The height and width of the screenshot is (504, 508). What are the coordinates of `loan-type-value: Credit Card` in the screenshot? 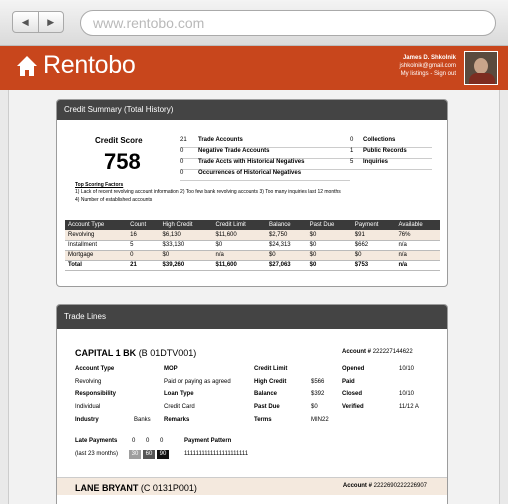 It's located at (179, 407).